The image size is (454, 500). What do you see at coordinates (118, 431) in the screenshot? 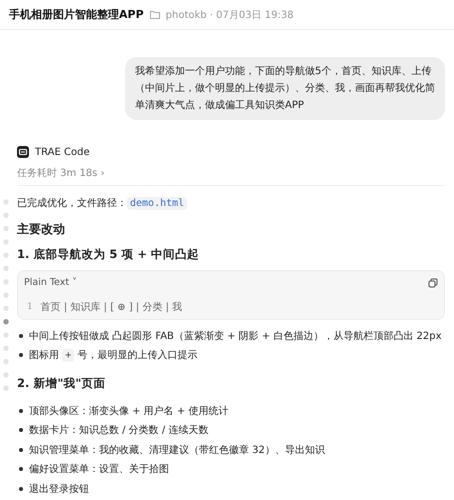
I see `list-item-text: 数据卡片：知识总数 / 分类数 / 连续天数` at bounding box center [118, 431].